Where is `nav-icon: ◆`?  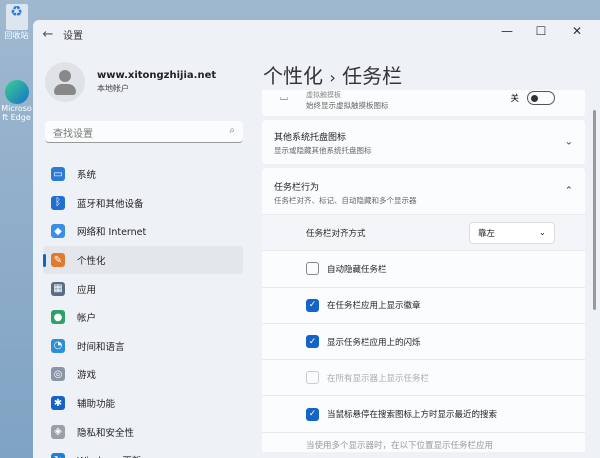
nav-icon: ◆ is located at coordinates (58, 231).